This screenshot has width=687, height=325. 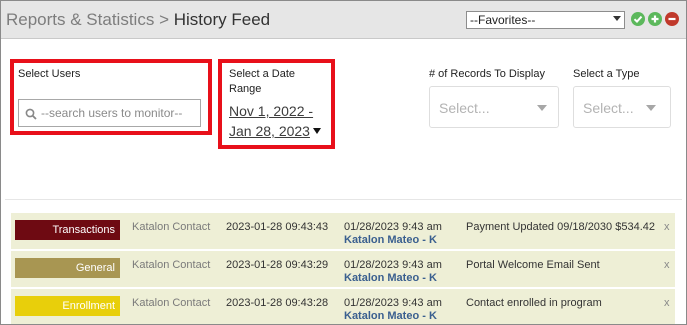 I want to click on search-users-input: --search users to monitor--, so click(x=109, y=113).